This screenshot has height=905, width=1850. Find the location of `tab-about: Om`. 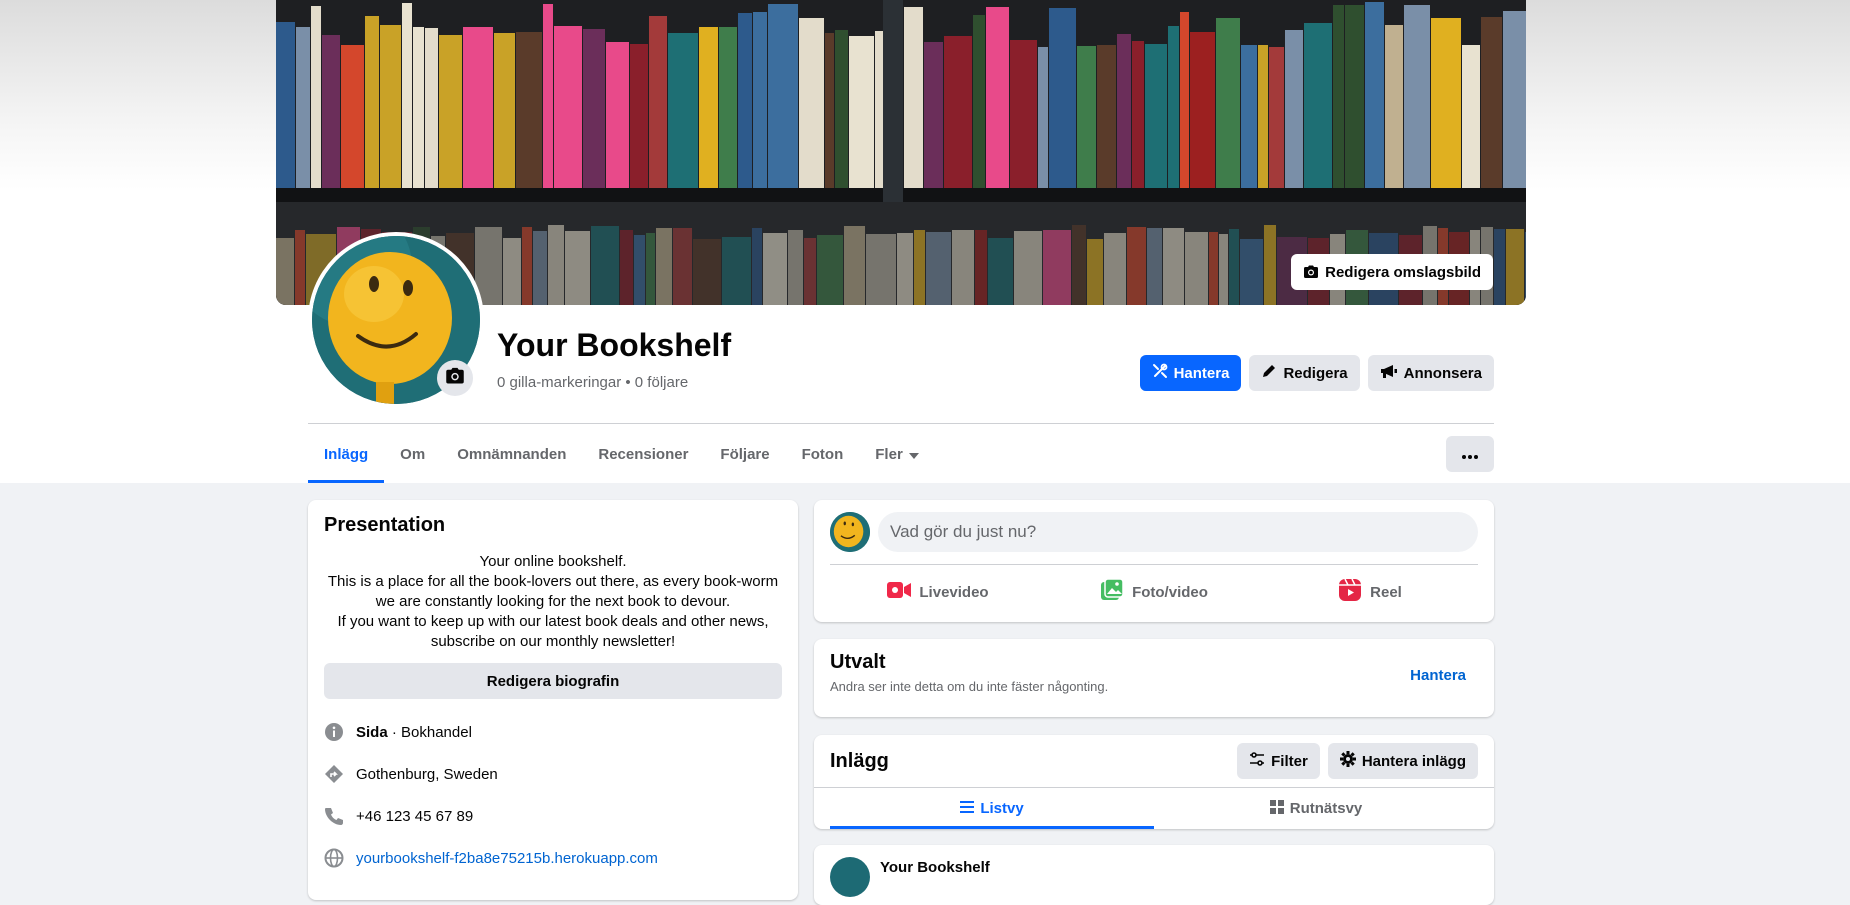

tab-about: Om is located at coordinates (412, 454).